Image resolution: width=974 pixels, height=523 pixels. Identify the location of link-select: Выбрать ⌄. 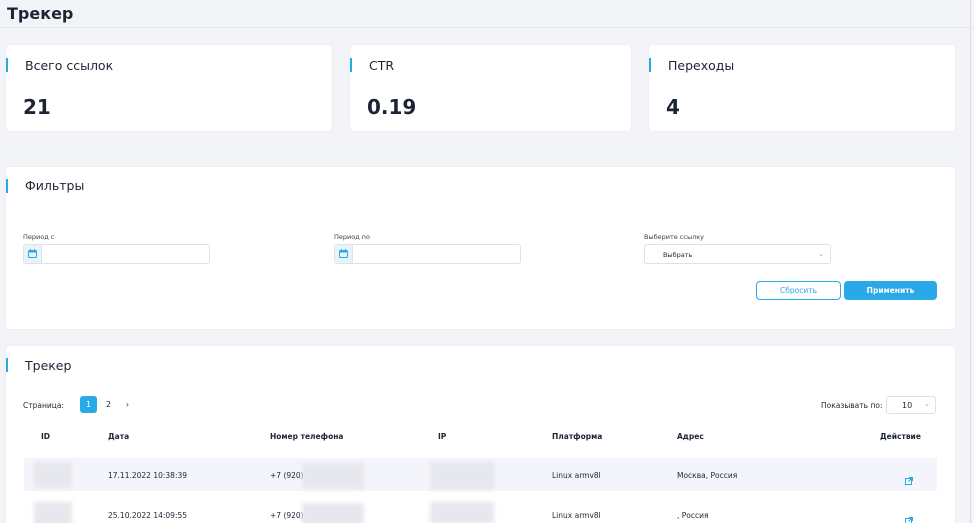
(737, 254).